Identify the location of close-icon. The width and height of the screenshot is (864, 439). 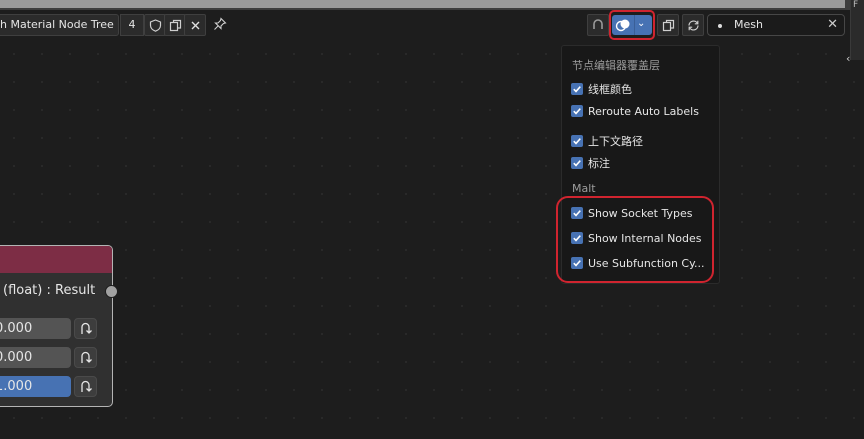
(195, 25).